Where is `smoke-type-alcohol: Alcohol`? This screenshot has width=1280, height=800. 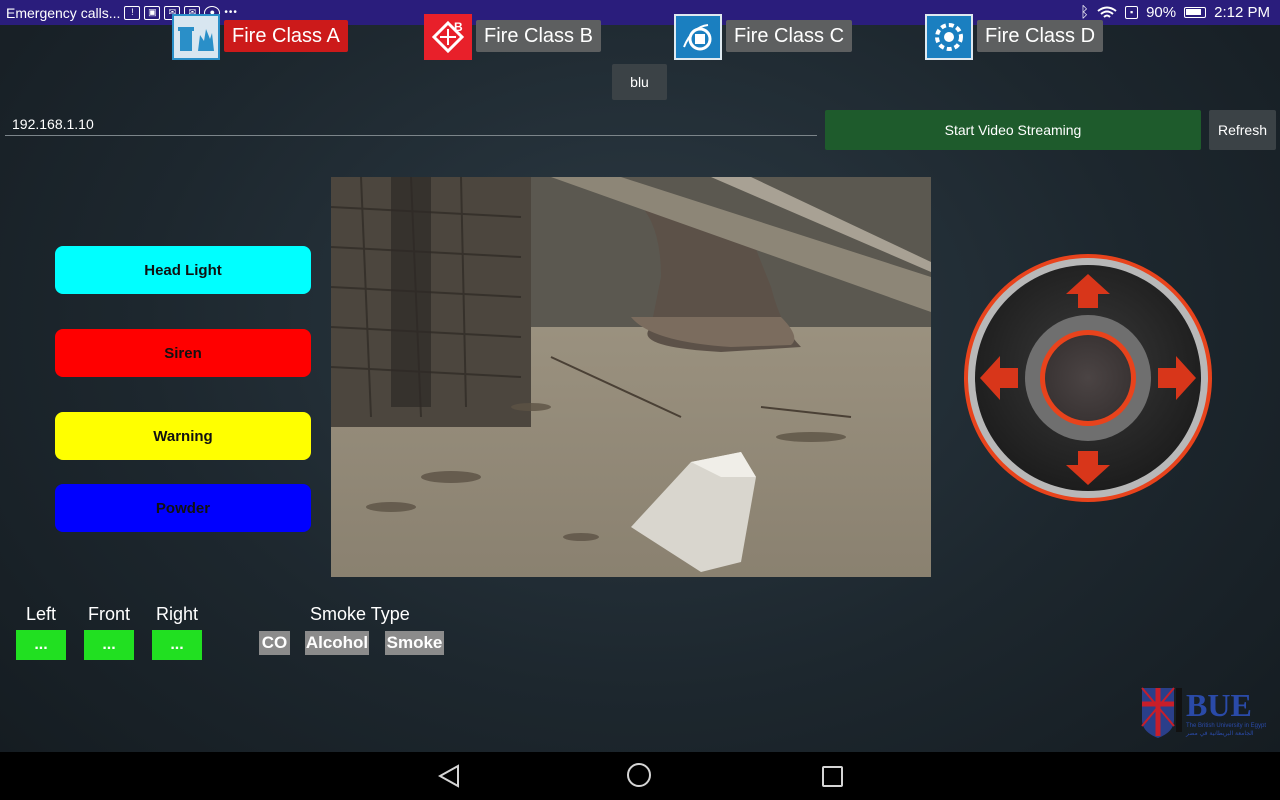 smoke-type-alcohol: Alcohol is located at coordinates (337, 643).